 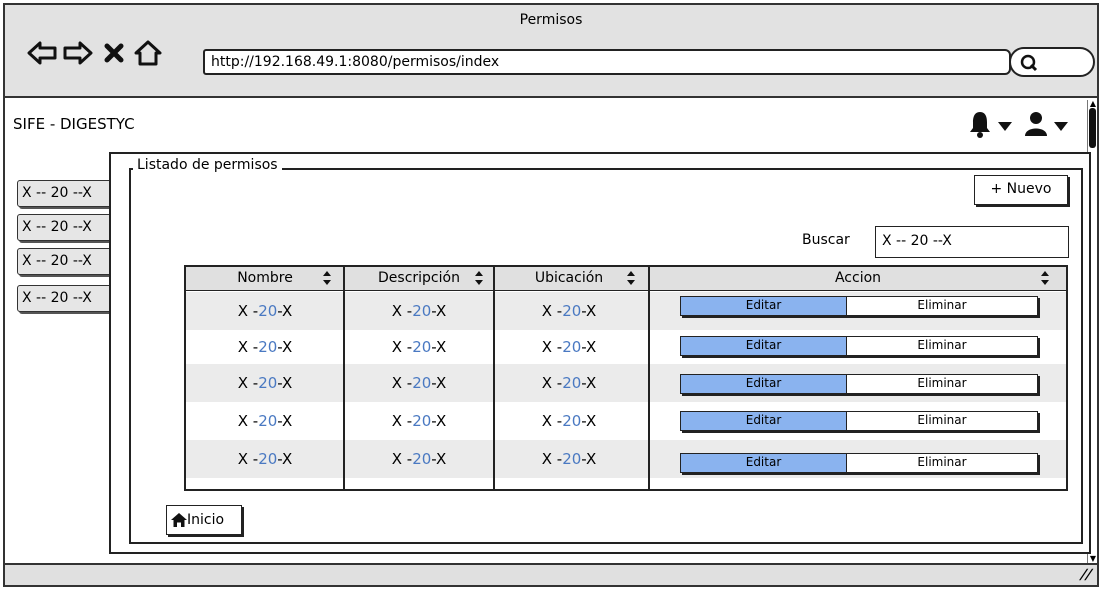 I want to click on column-label: Accion, so click(x=858, y=278).